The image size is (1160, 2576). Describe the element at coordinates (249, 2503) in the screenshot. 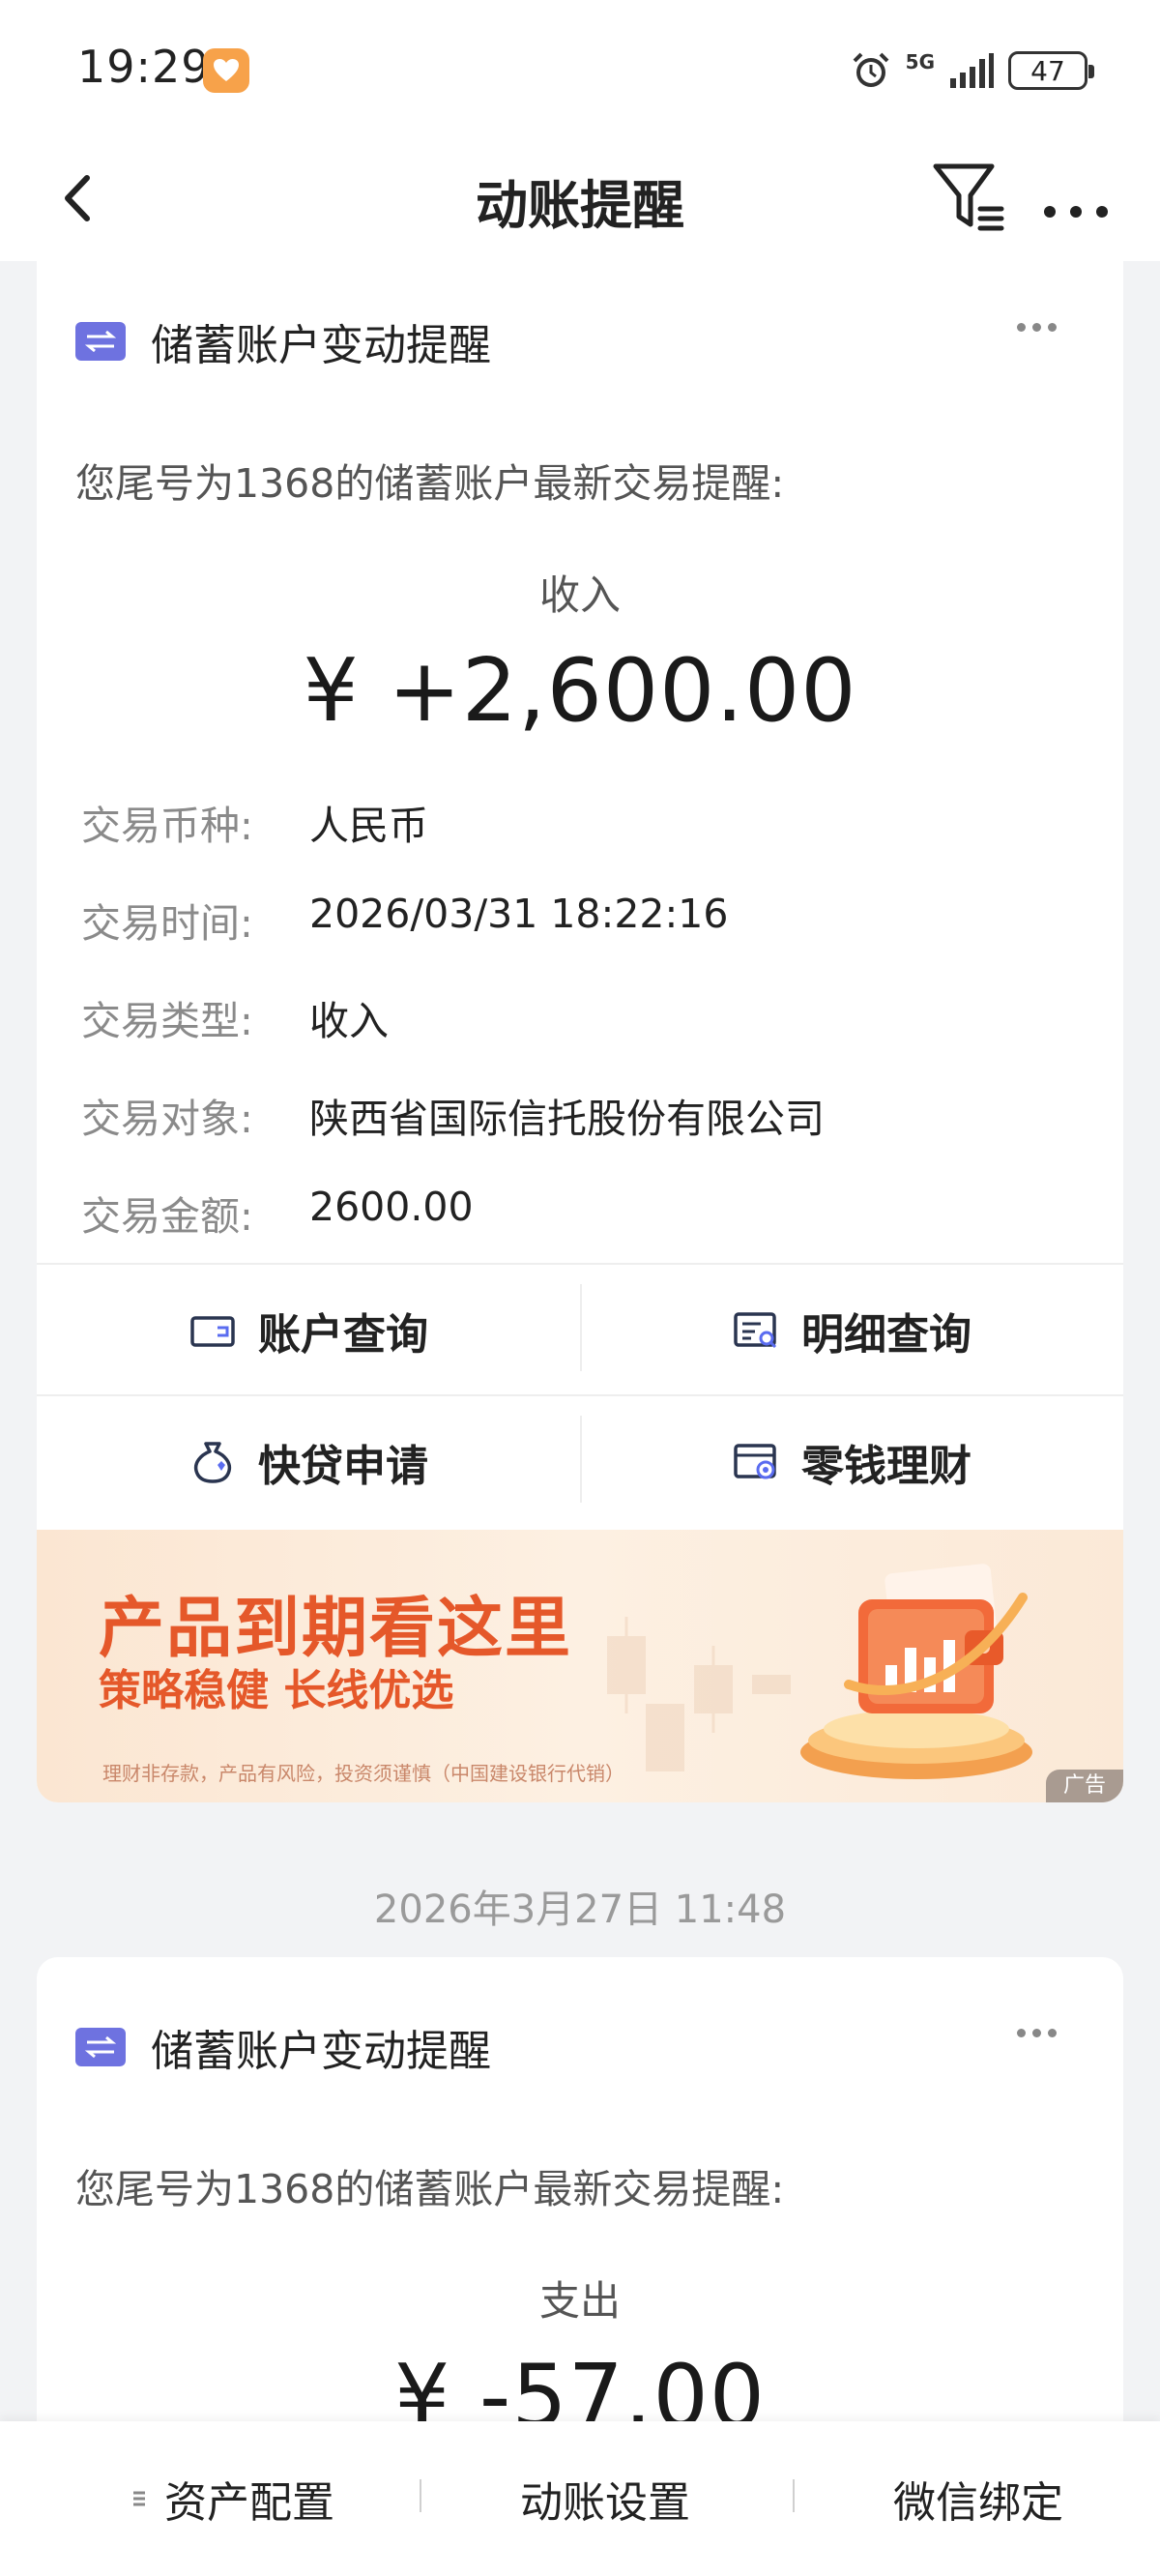

I see `bottom-item-label: 资产配置` at that location.